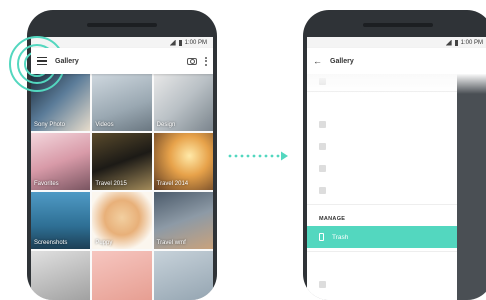 The height and width of the screenshot is (300, 486). Describe the element at coordinates (122, 161) in the screenshot. I see `album-tile: Travel 2015` at that location.